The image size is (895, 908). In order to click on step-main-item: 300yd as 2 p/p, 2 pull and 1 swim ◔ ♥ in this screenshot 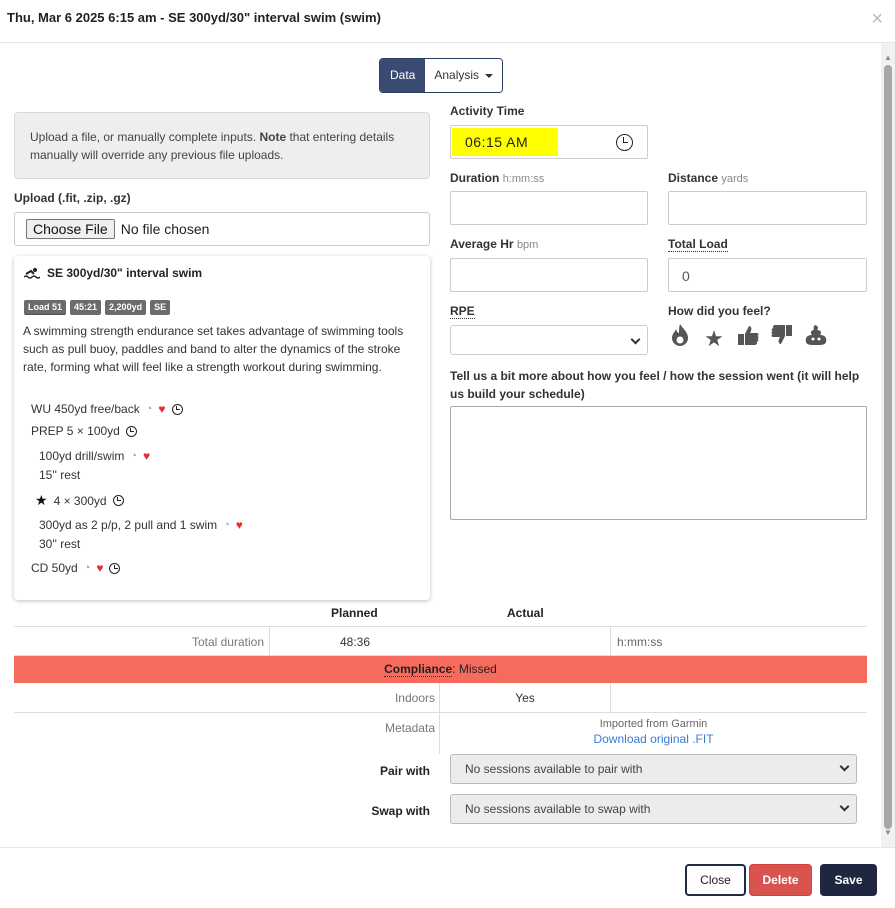, I will do `click(141, 525)`.